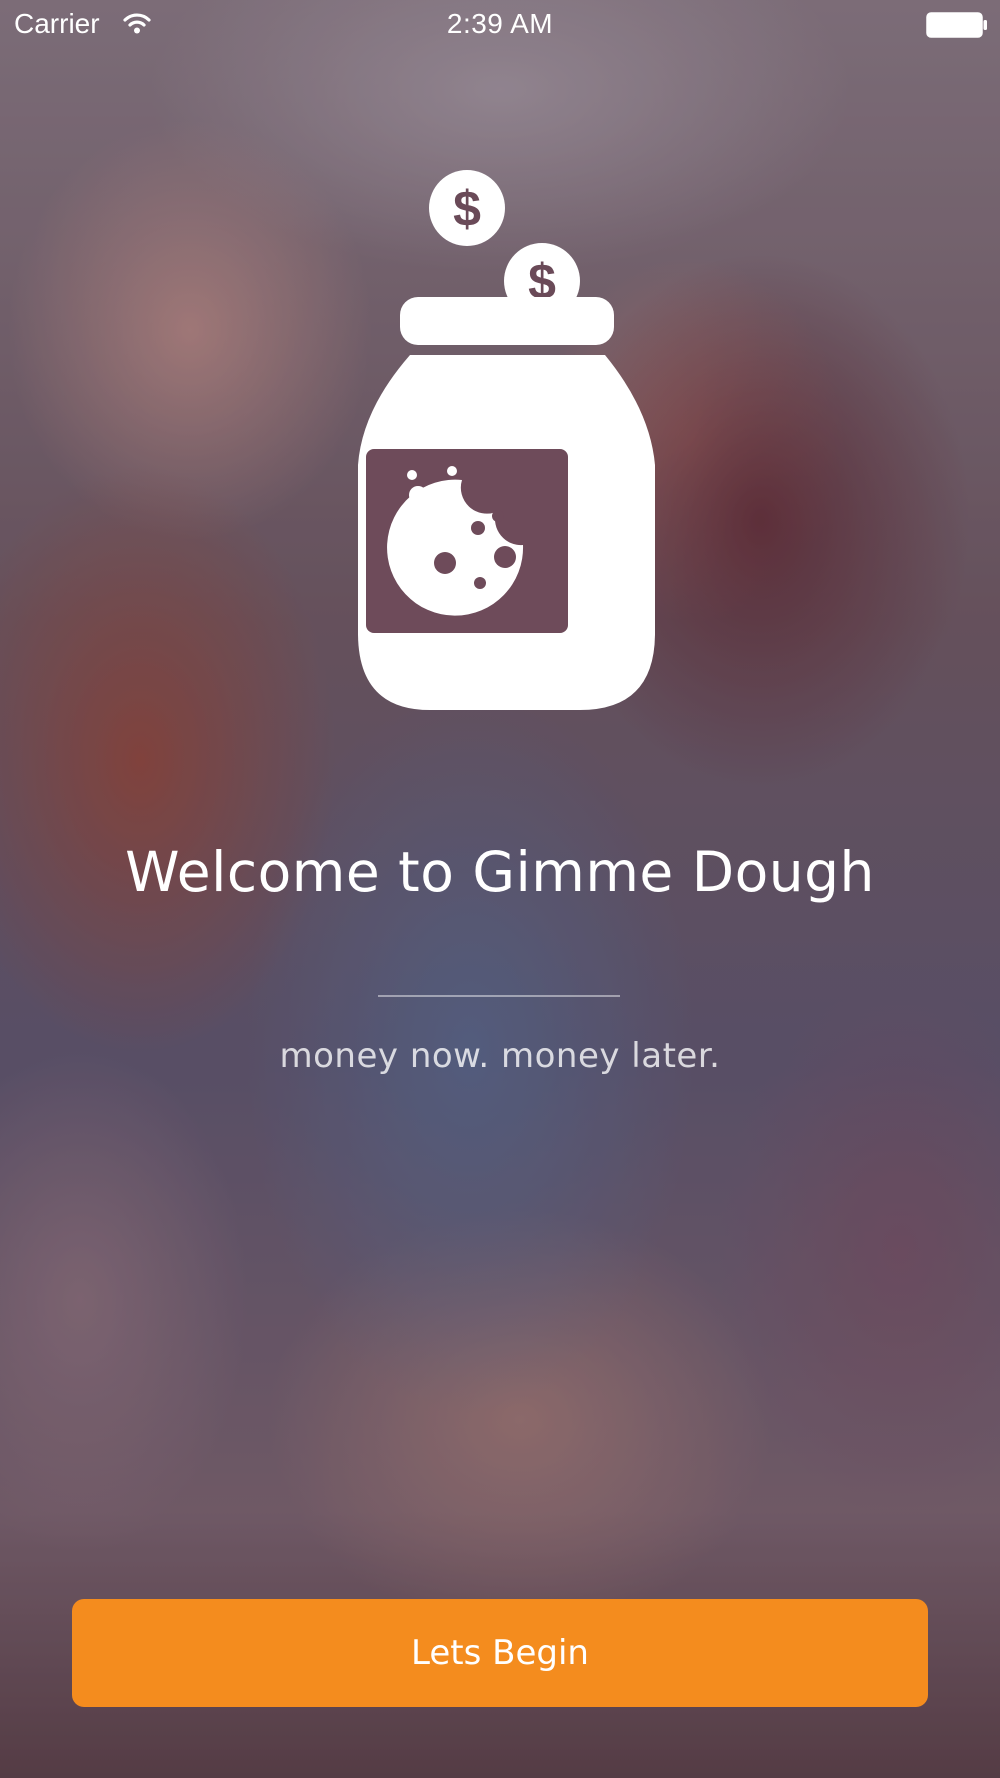 The image size is (1000, 1778). I want to click on tagline: money now. money later., so click(500, 1056).